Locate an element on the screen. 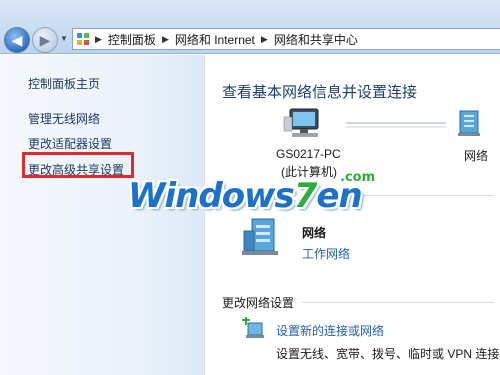 The width and height of the screenshot is (500, 375). watermark-logo: Windows7en .com is located at coordinates (253, 194).